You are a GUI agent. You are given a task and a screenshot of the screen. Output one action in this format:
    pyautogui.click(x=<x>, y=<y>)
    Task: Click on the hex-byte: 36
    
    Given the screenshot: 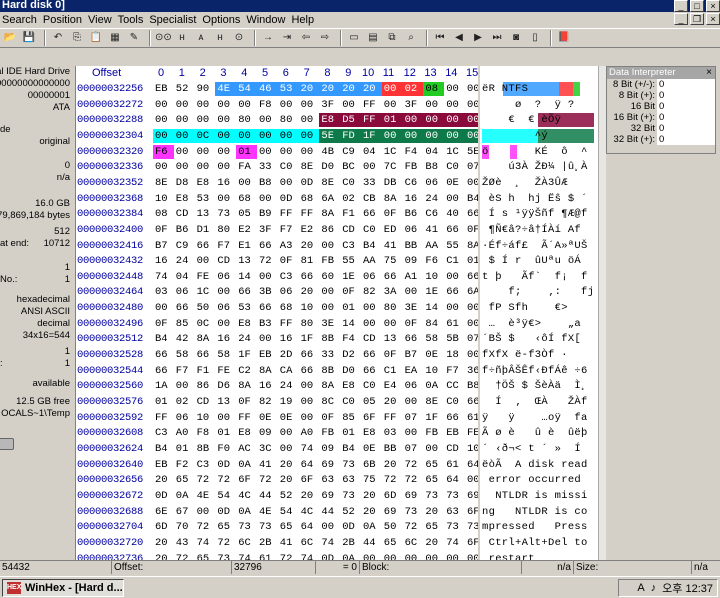 What is the action you would take?
    pyautogui.click(x=471, y=371)
    